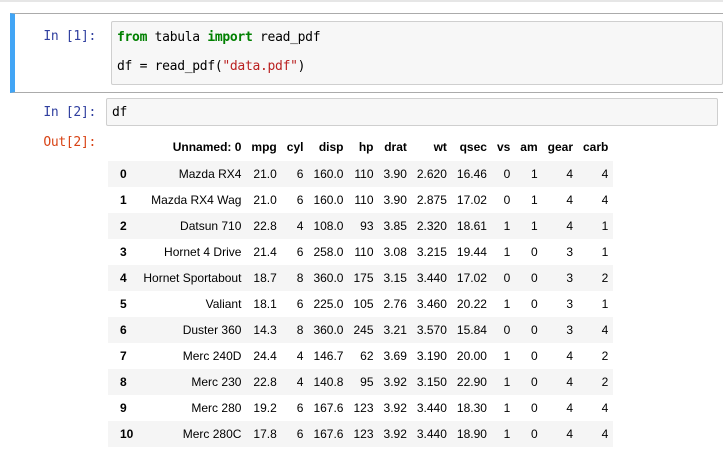  What do you see at coordinates (395, 147) in the screenshot?
I see `column-header: drat` at bounding box center [395, 147].